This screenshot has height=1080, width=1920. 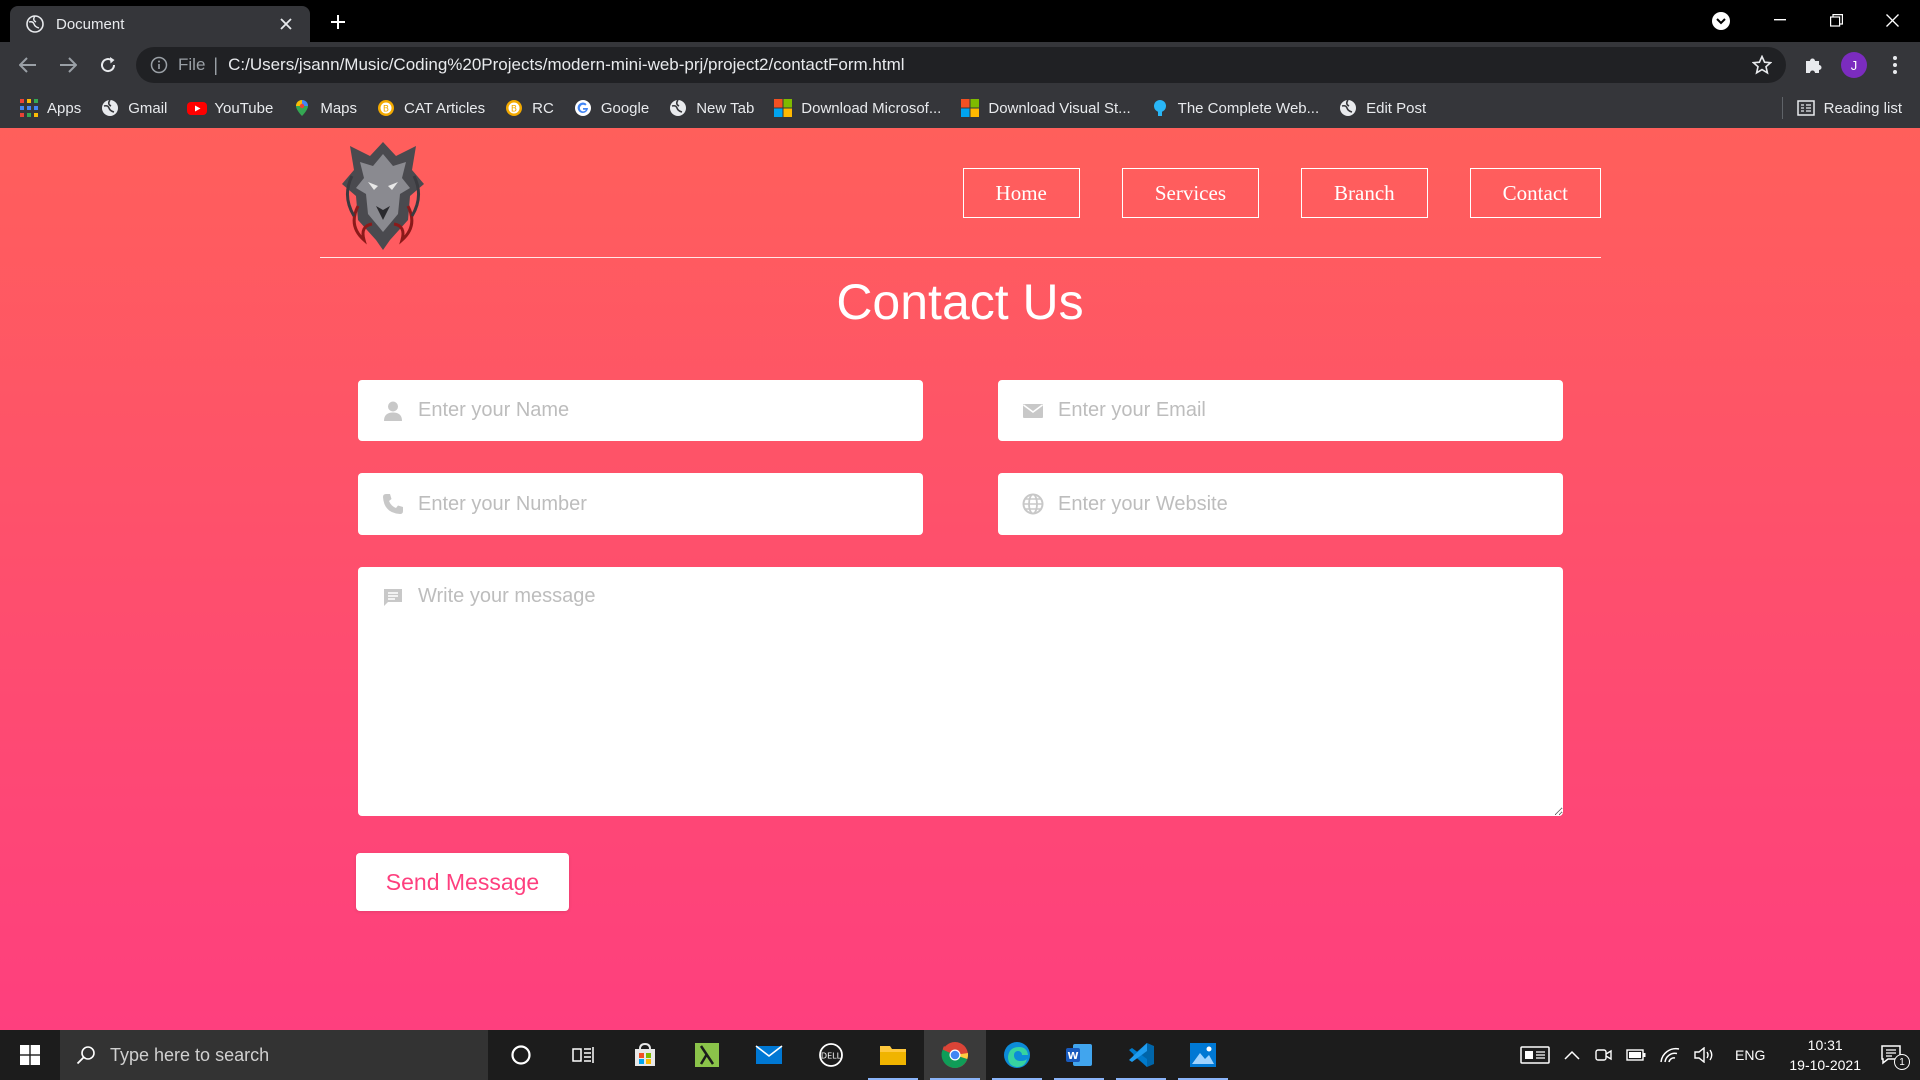 I want to click on bookmark-google: Google, so click(x=611, y=108).